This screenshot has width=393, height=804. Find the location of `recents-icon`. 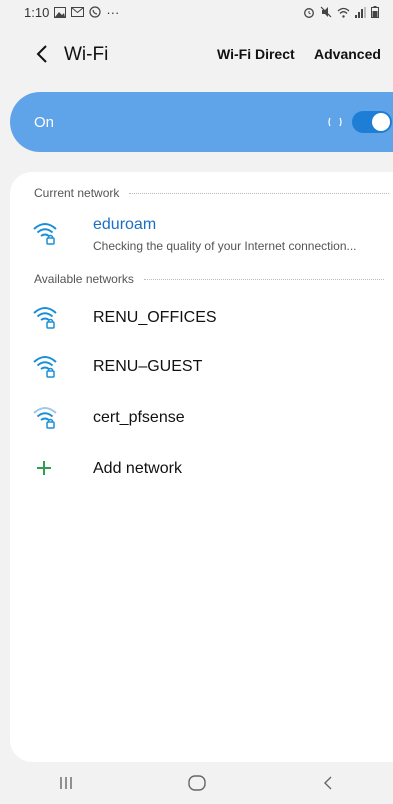

recents-icon is located at coordinates (65, 783).